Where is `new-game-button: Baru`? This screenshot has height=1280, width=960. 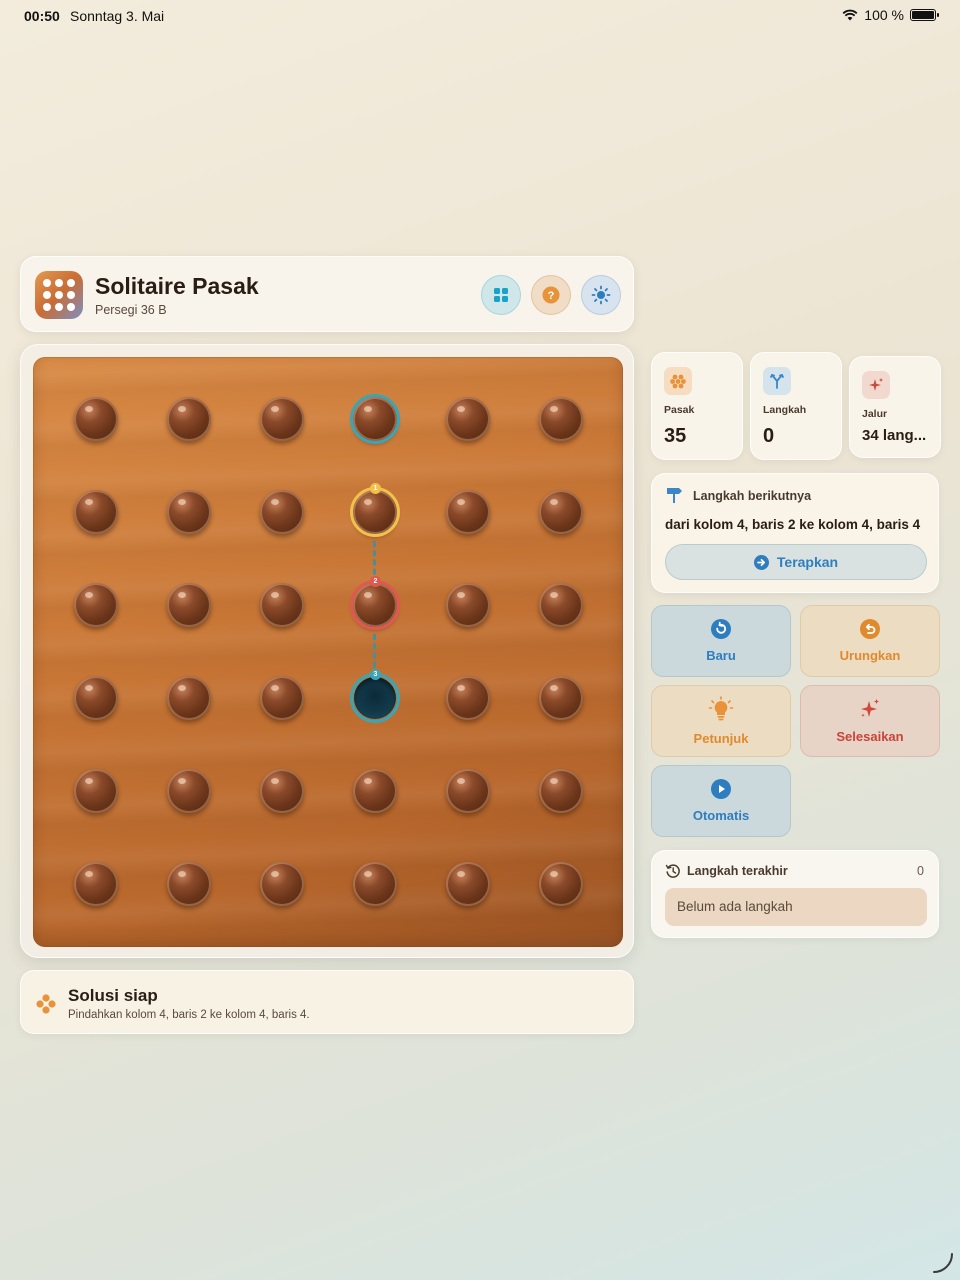
new-game-button: Baru is located at coordinates (721, 641).